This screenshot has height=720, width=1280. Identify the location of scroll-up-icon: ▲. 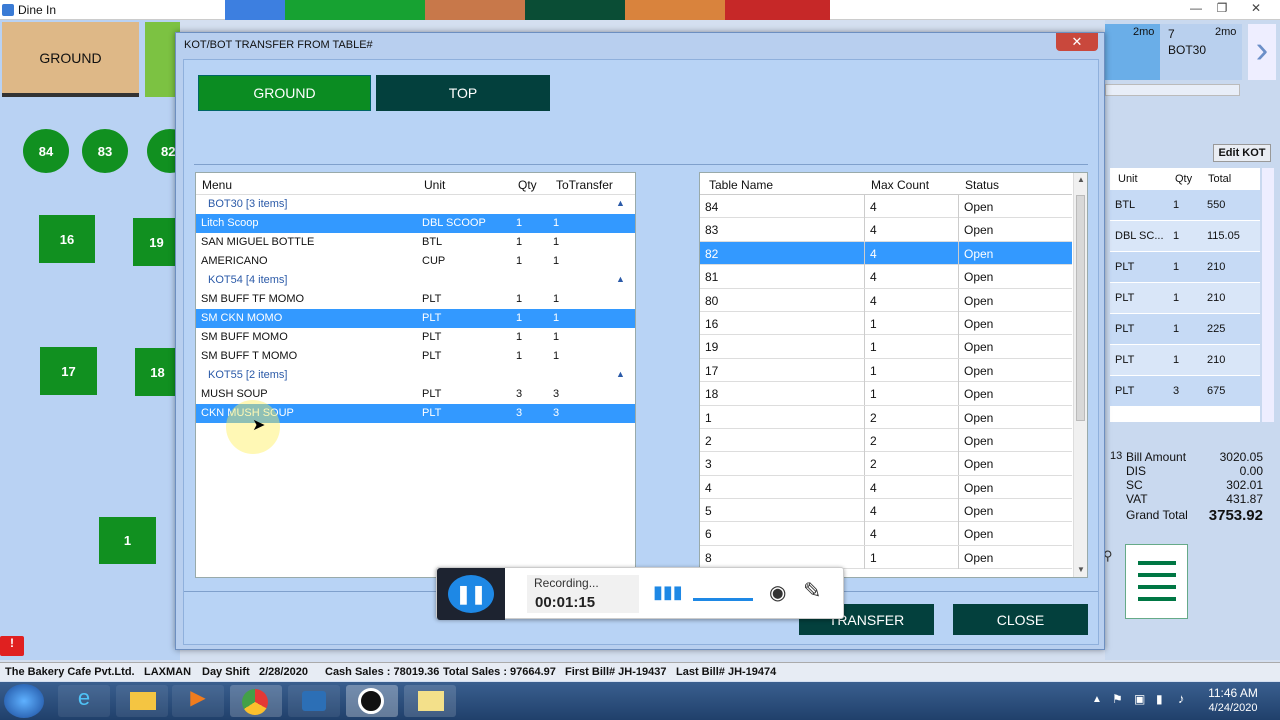
(1081, 179).